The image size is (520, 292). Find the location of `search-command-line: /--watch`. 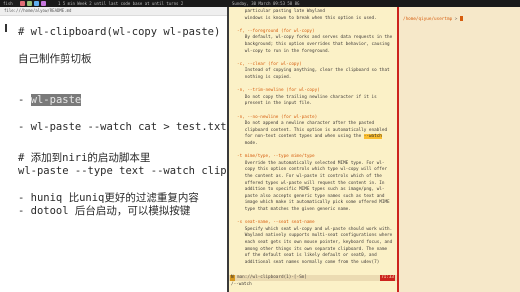

search-command-line: /--watch is located at coordinates (241, 285).